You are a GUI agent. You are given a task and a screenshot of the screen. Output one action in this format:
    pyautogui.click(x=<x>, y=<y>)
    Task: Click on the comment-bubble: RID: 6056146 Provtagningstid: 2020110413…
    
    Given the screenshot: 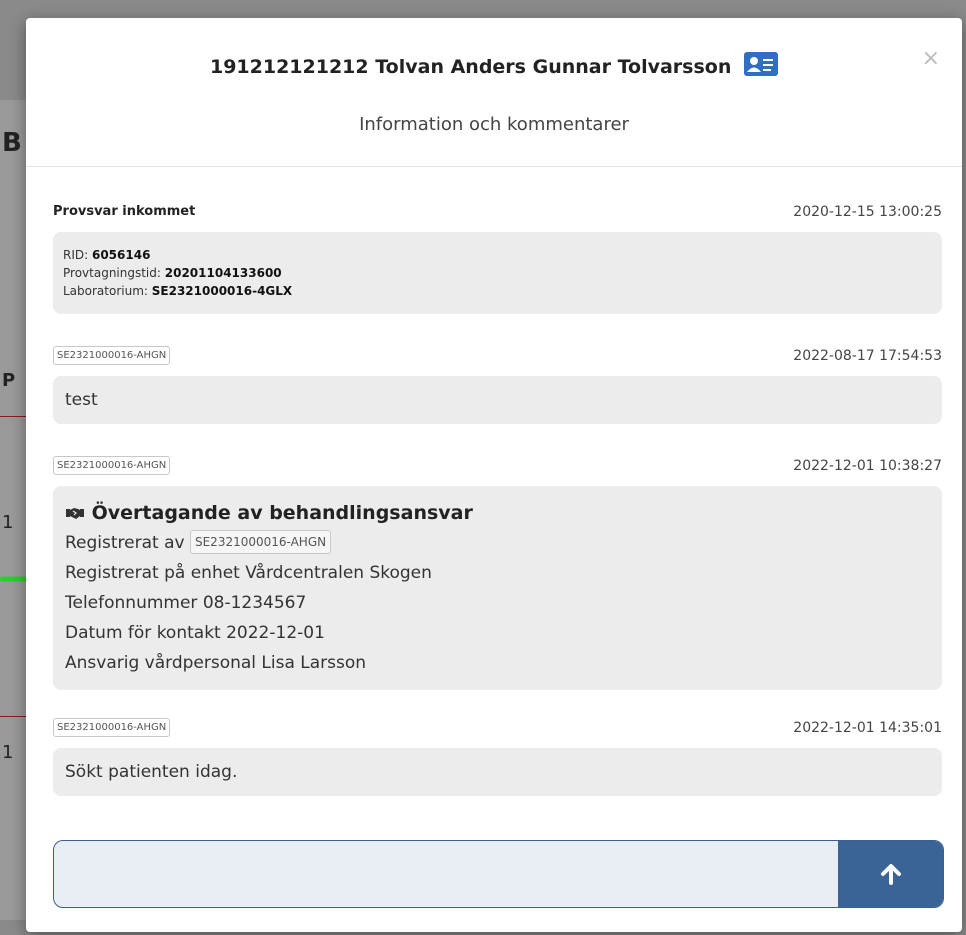 What is the action you would take?
    pyautogui.click(x=497, y=273)
    